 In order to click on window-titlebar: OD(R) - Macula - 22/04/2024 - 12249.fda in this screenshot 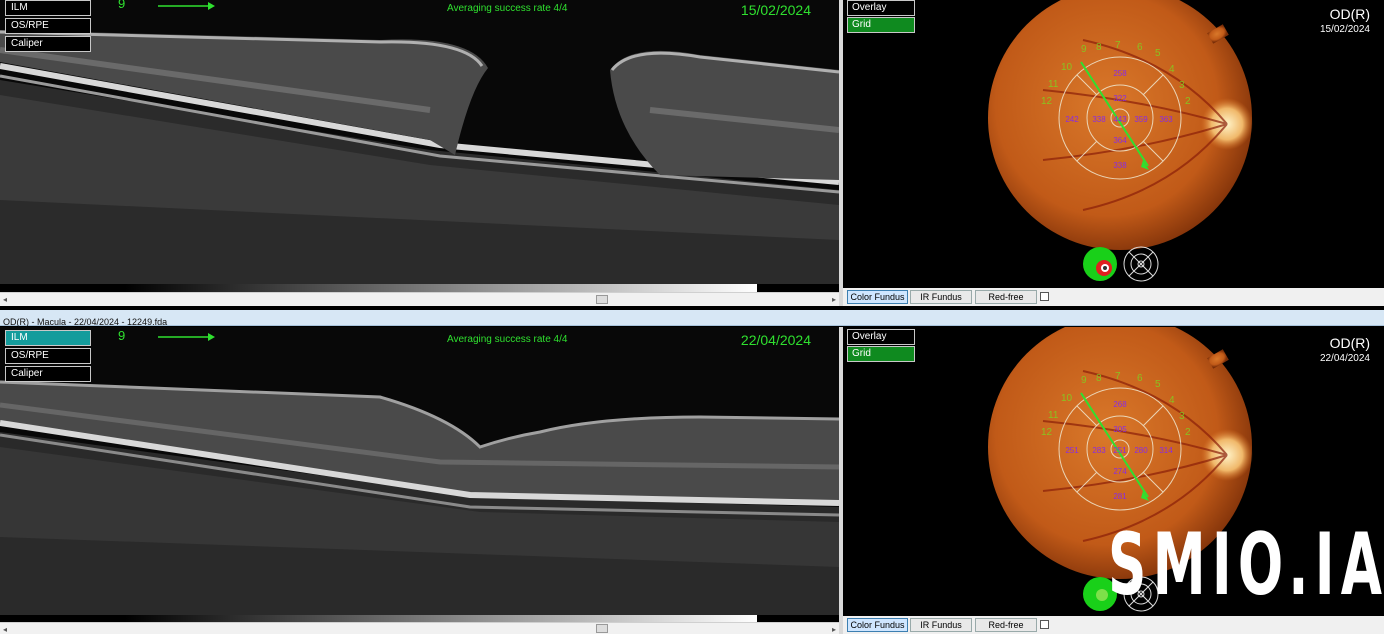, I will do `click(692, 318)`.